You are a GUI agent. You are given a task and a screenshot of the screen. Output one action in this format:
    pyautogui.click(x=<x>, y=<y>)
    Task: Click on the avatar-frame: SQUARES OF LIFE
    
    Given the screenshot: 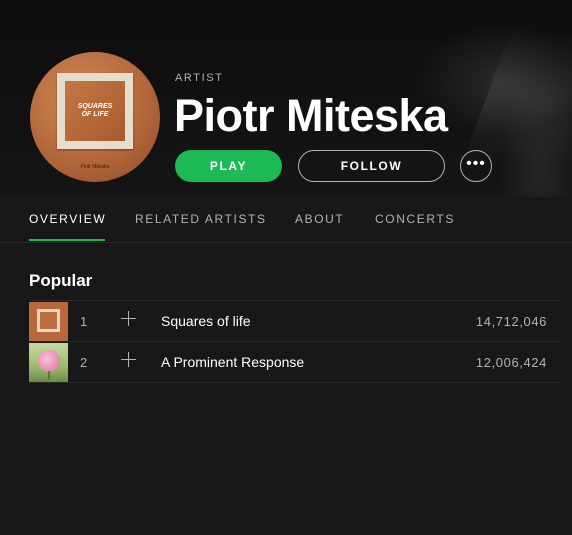 What is the action you would take?
    pyautogui.click(x=95, y=111)
    